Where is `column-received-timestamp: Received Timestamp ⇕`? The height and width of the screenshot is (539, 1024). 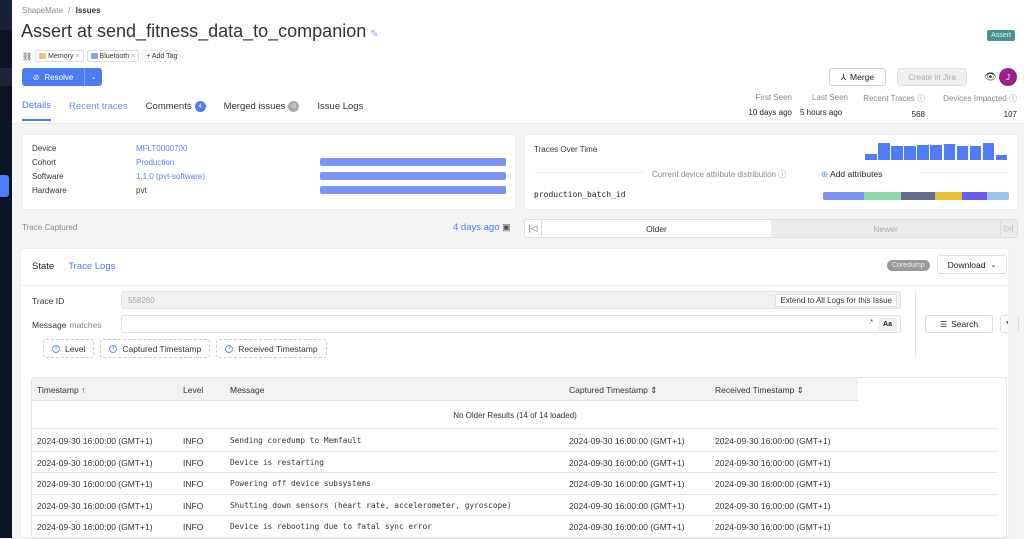 column-received-timestamp: Received Timestamp ⇕ is located at coordinates (759, 390).